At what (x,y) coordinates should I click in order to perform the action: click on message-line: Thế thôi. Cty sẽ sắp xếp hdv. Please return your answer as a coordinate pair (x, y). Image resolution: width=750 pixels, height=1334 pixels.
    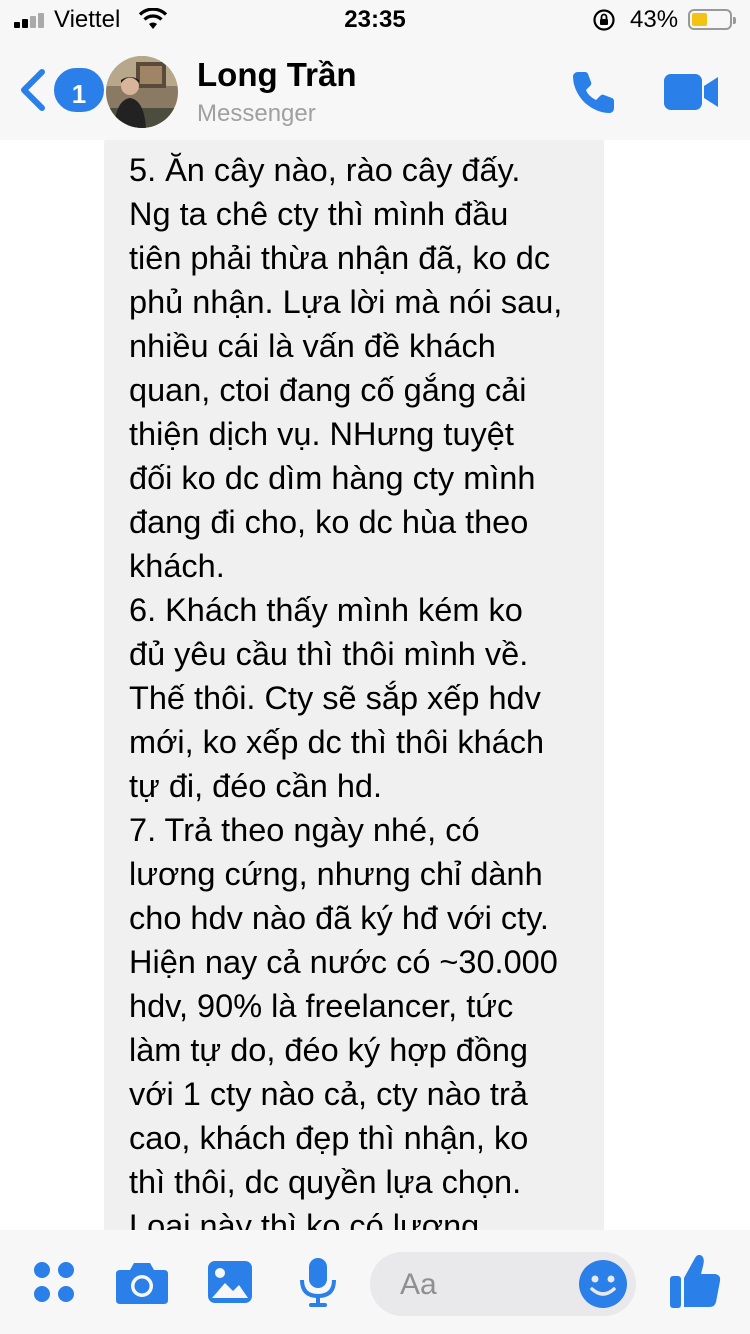
    Looking at the image, I should click on (335, 698).